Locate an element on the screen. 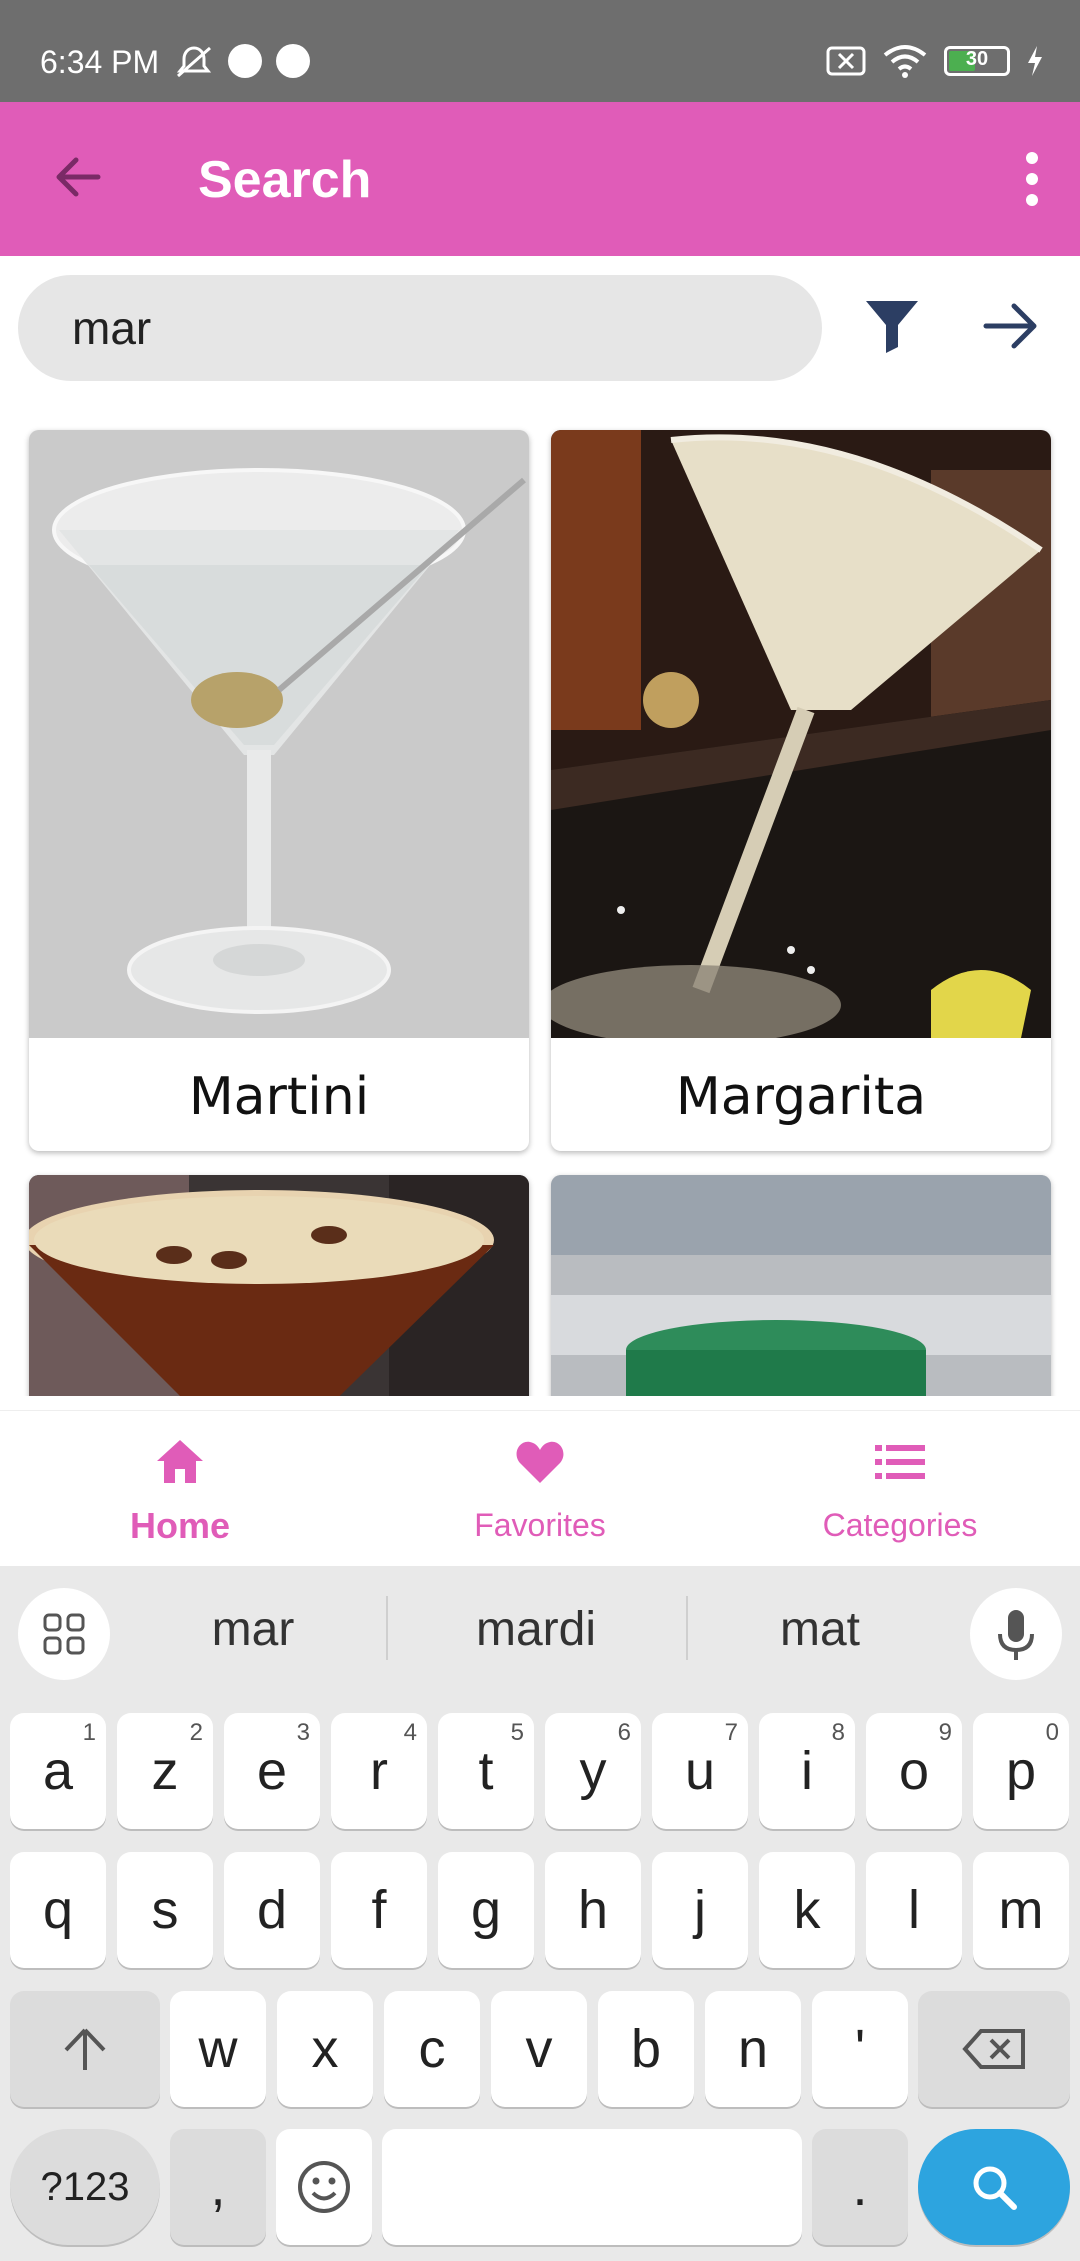  app-bar: Search is located at coordinates (540, 179).